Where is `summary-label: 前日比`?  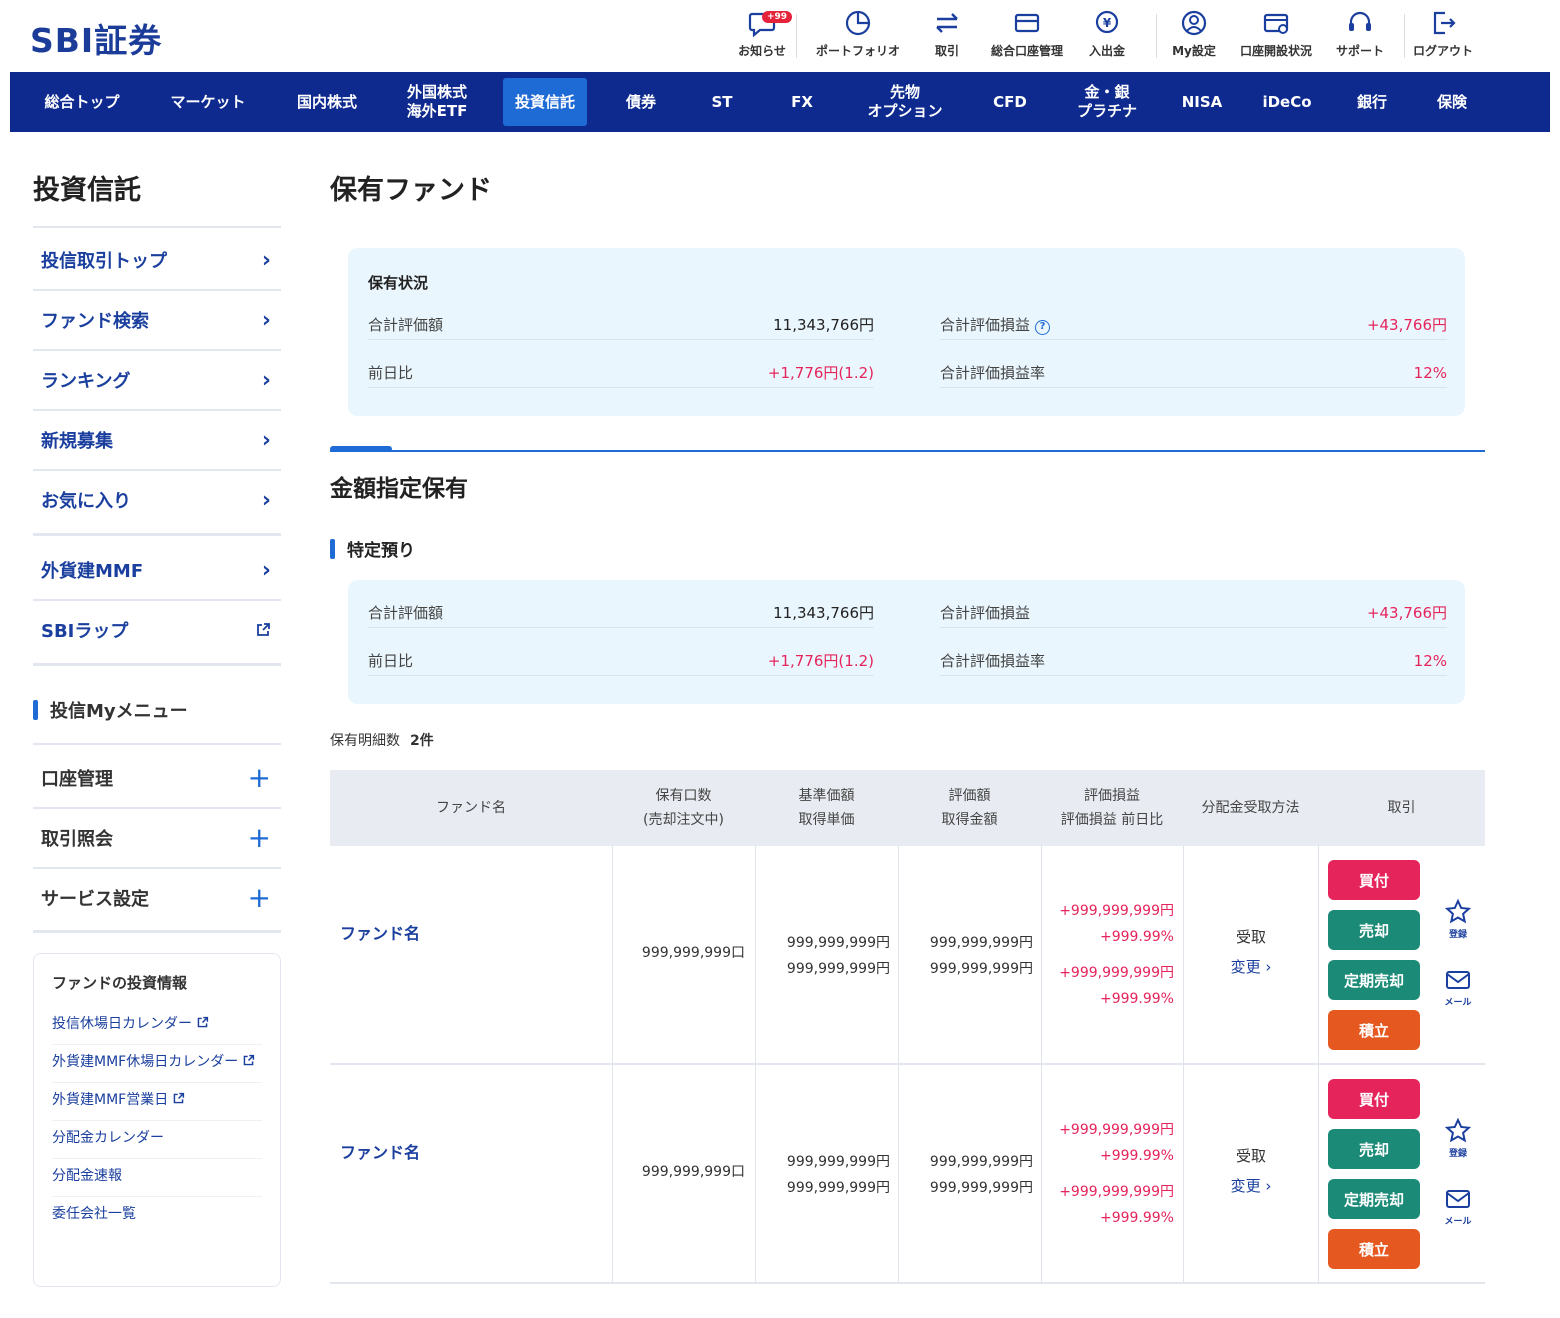 summary-label: 前日比 is located at coordinates (391, 661).